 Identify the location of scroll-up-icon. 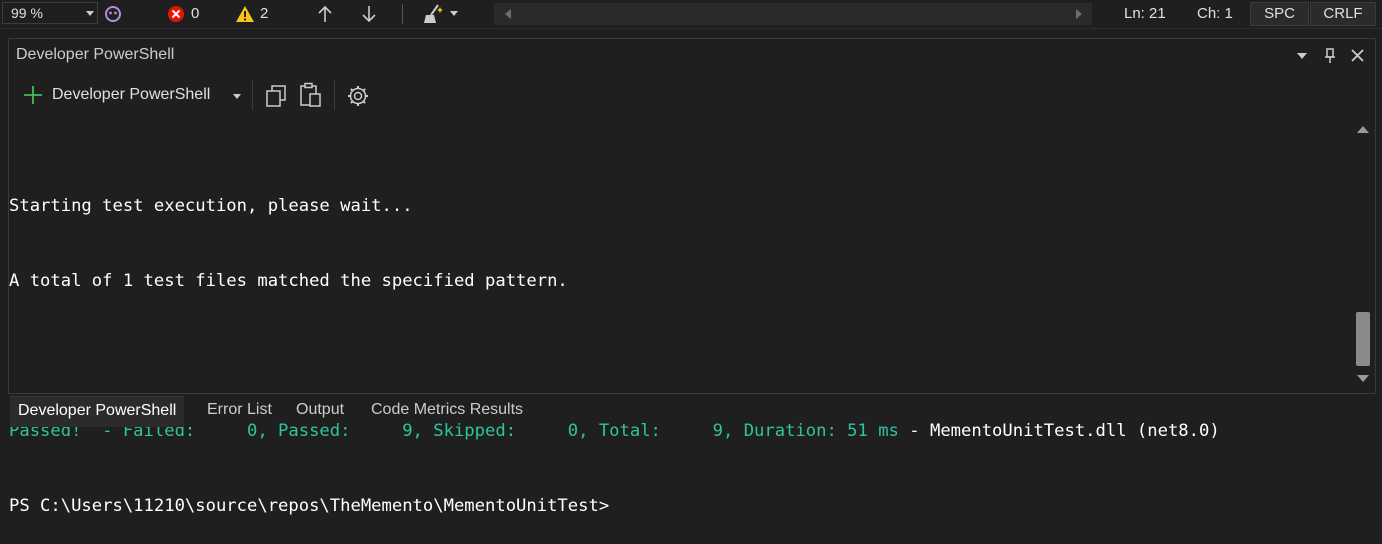
(1363, 129).